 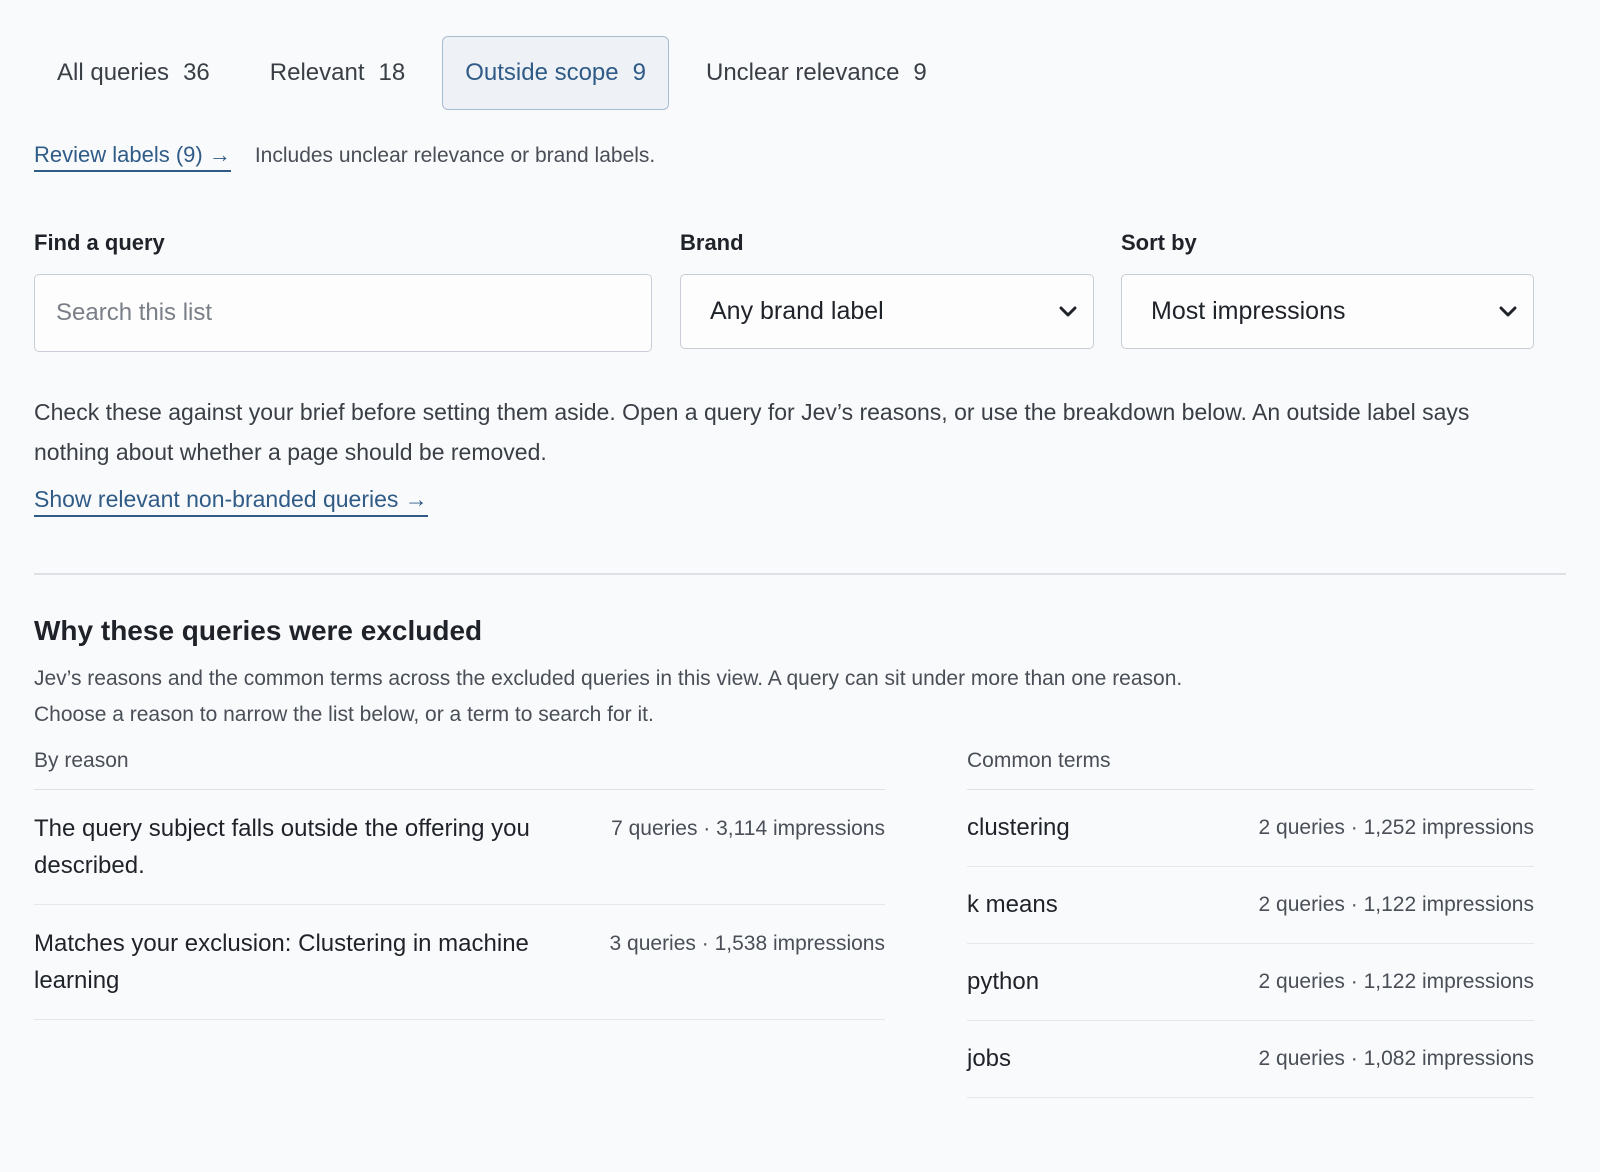 I want to click on tab-label: Outside scope, so click(x=542, y=72).